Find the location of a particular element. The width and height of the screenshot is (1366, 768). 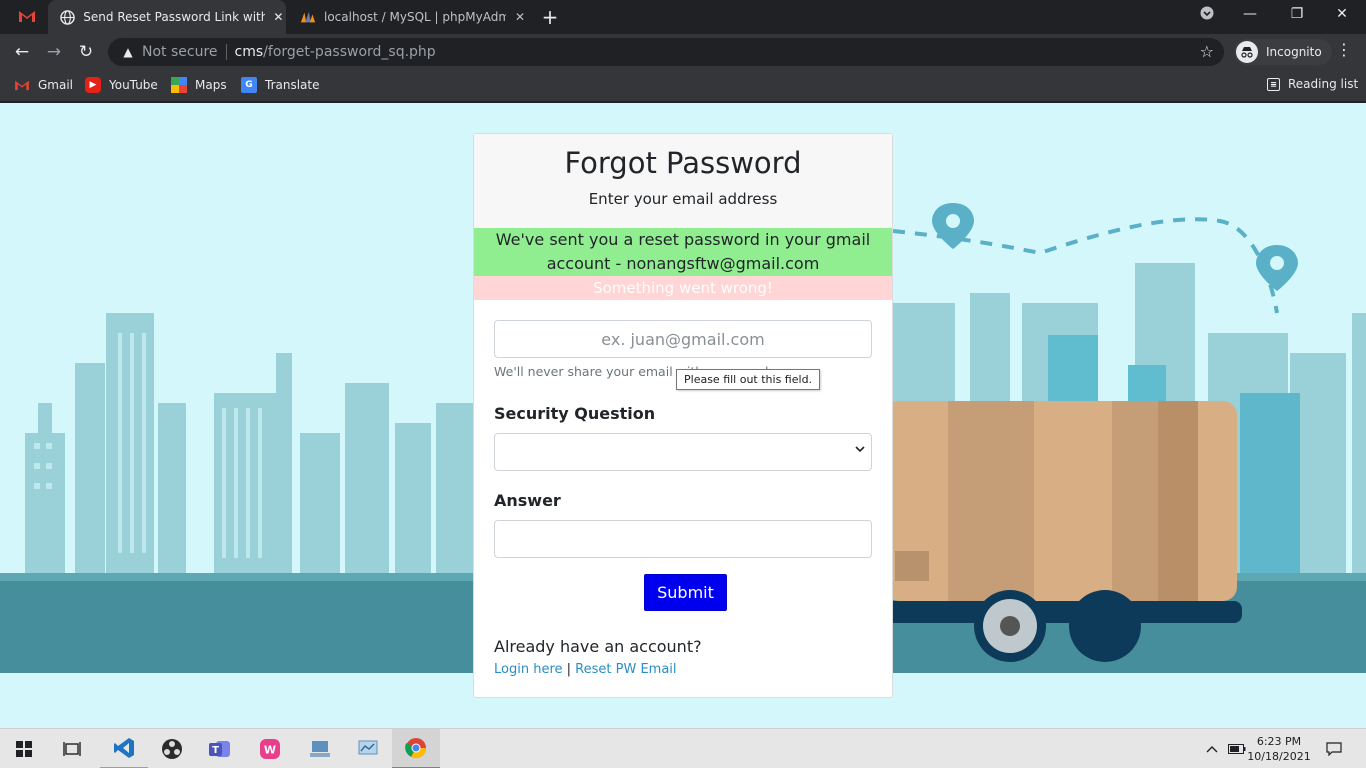

svg-text: W is located at coordinates (270, 750).